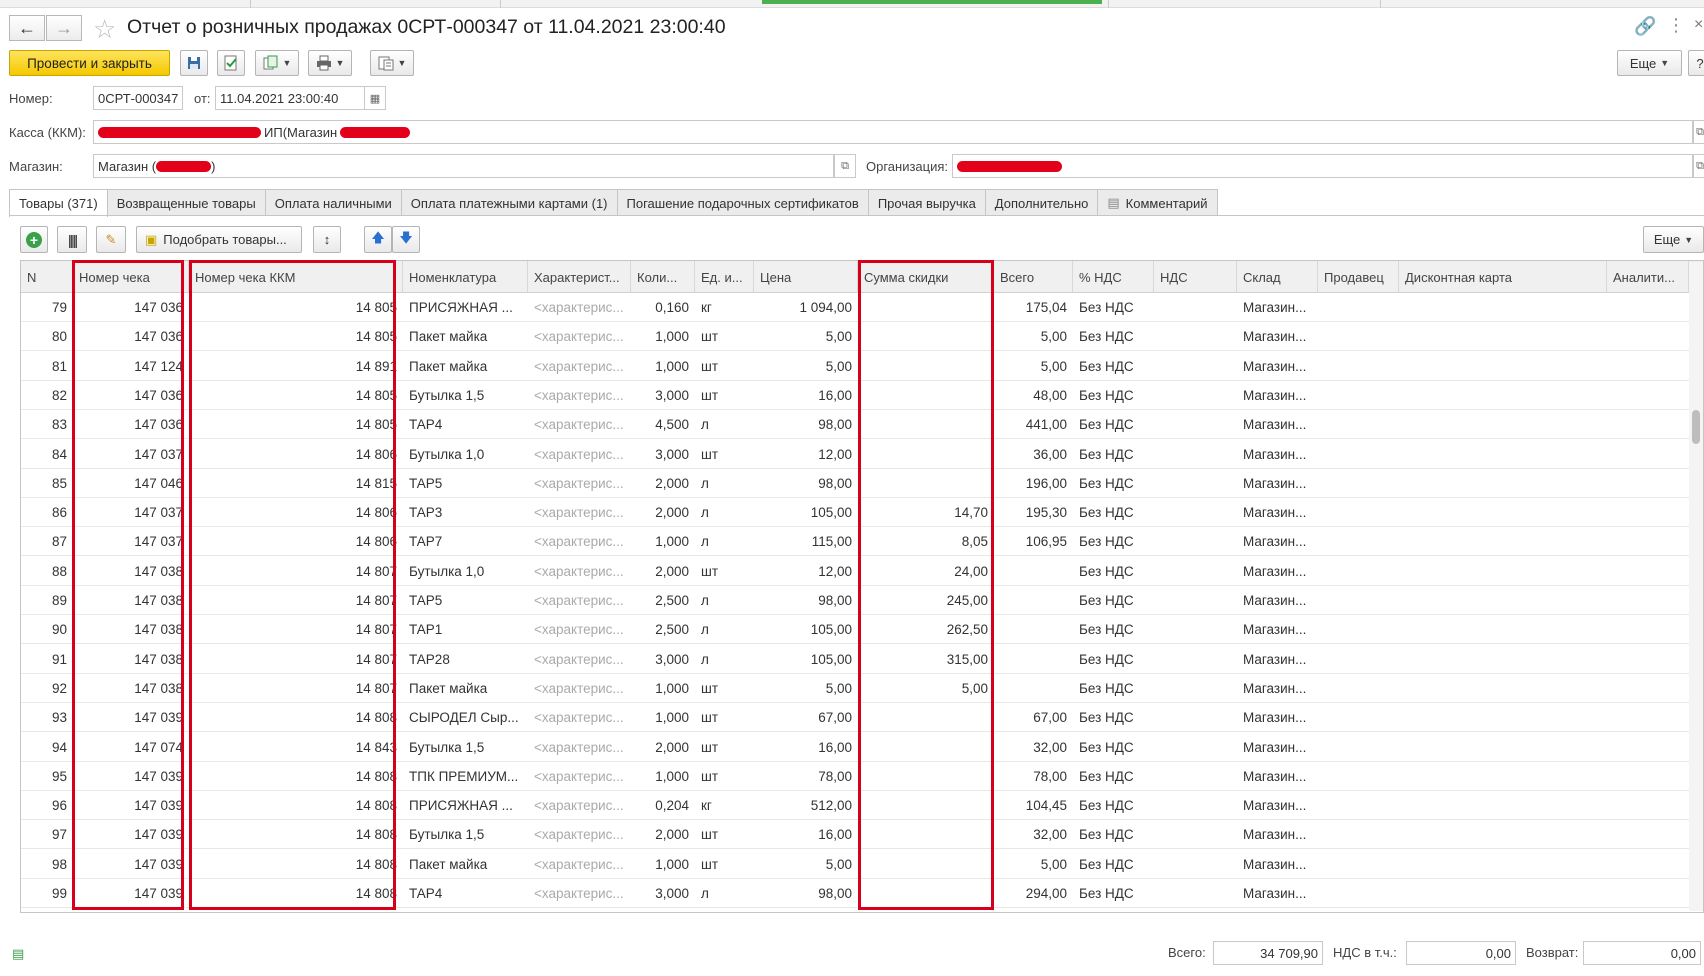 Image resolution: width=1704 pixels, height=976 pixels. I want to click on col-nomenclature-cell: Пакет майка, so click(448, 337).